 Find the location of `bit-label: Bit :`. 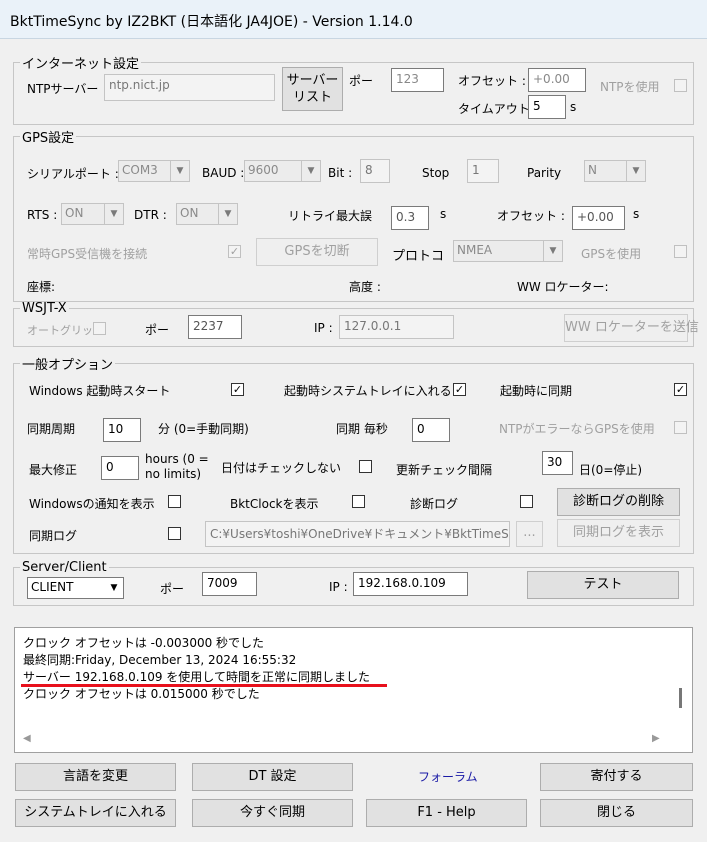

bit-label: Bit : is located at coordinates (340, 173).